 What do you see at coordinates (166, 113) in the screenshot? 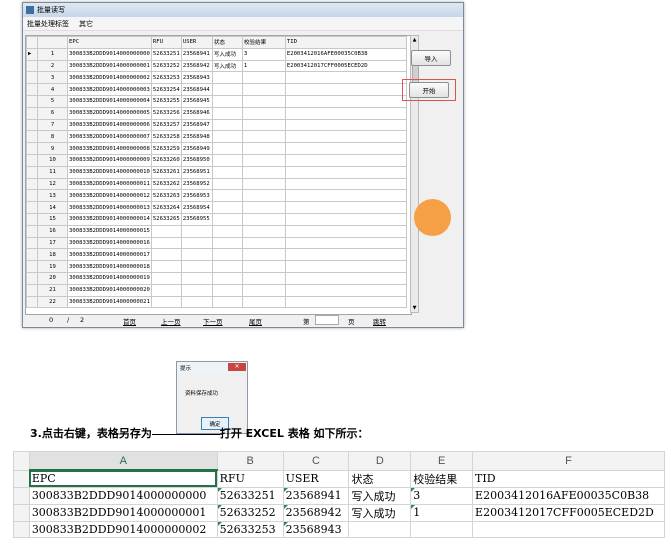
I see `grid-cell-rfu: 52633256` at bounding box center [166, 113].